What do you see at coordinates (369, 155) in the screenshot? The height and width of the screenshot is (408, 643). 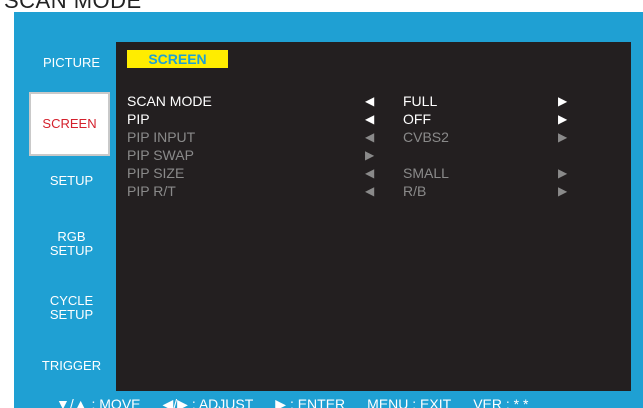 I see `enter-arrow-icon: ▶` at bounding box center [369, 155].